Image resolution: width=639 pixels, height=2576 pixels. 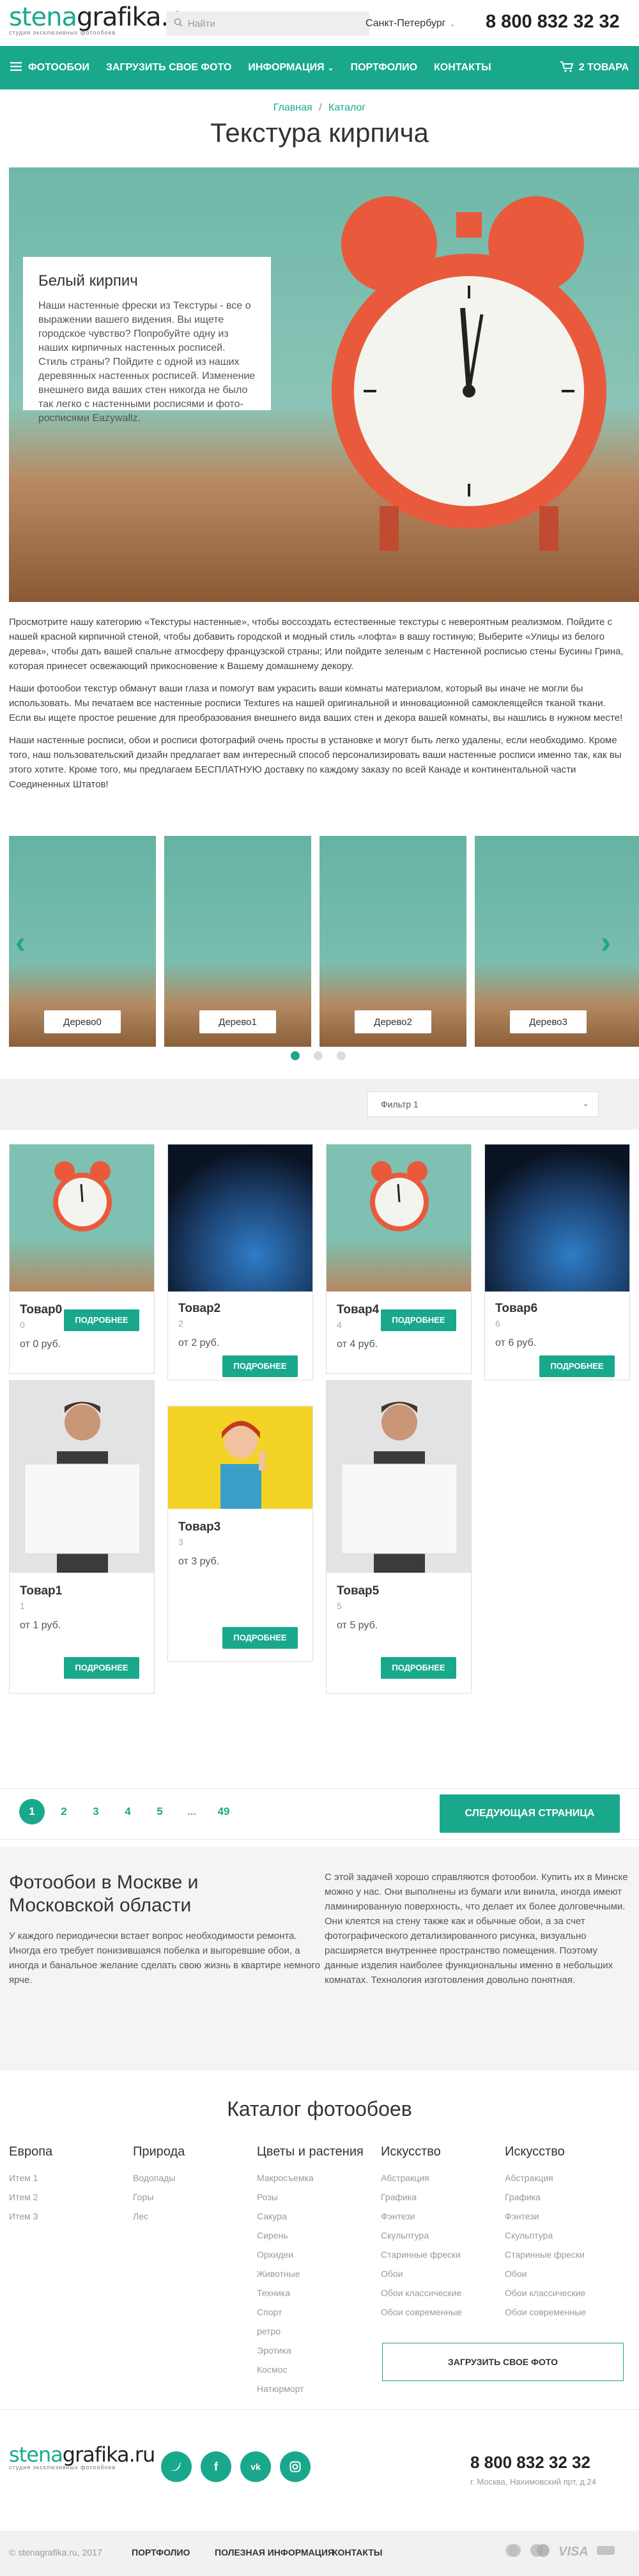 I want to click on carousel-slide: Дерево0, so click(x=82, y=941).